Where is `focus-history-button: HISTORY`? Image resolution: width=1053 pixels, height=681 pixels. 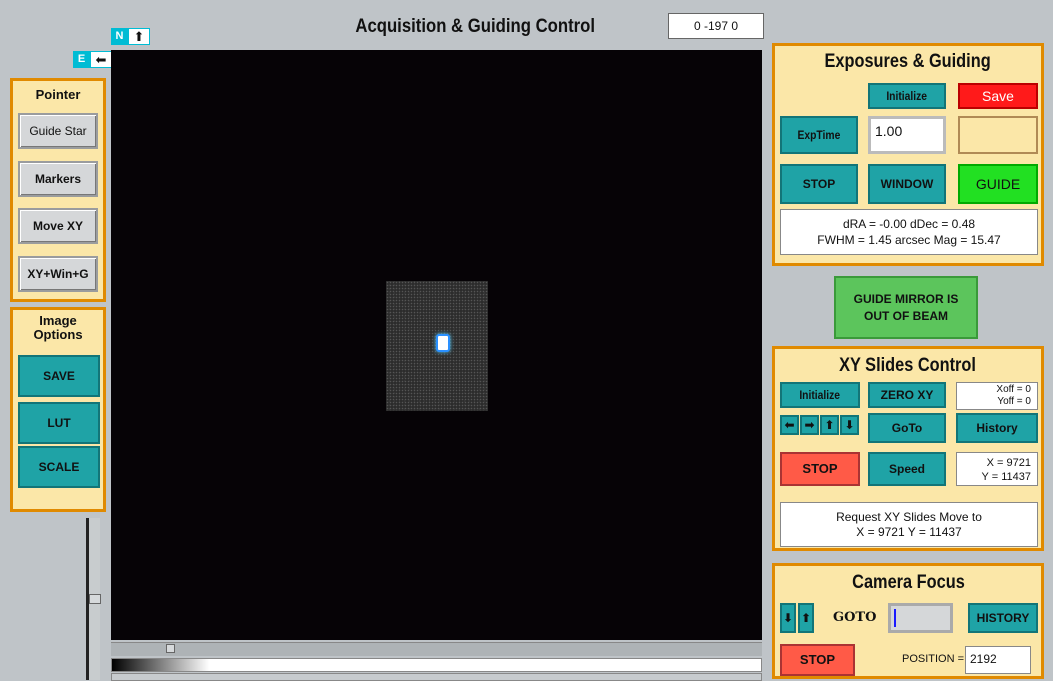
focus-history-button: HISTORY is located at coordinates (1003, 618).